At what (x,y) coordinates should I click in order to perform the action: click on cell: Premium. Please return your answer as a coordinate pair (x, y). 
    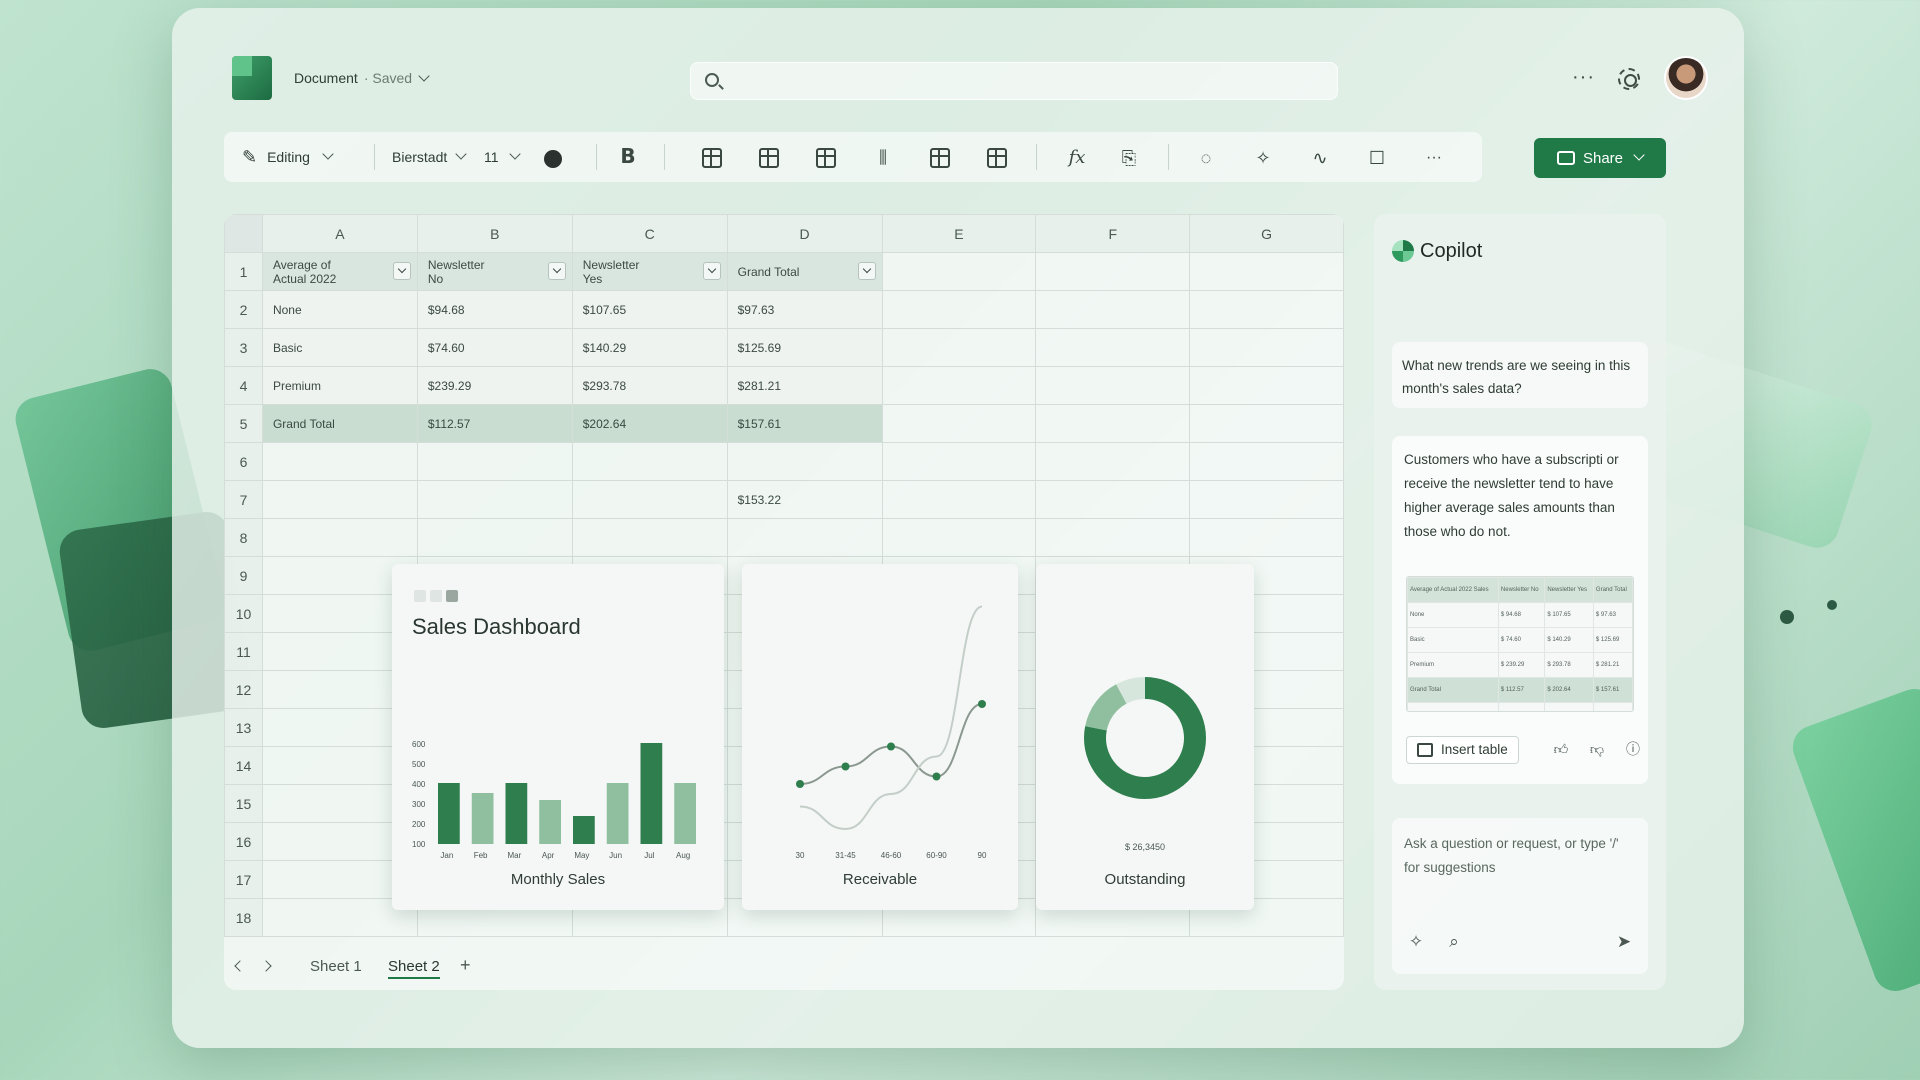
    Looking at the image, I should click on (339, 385).